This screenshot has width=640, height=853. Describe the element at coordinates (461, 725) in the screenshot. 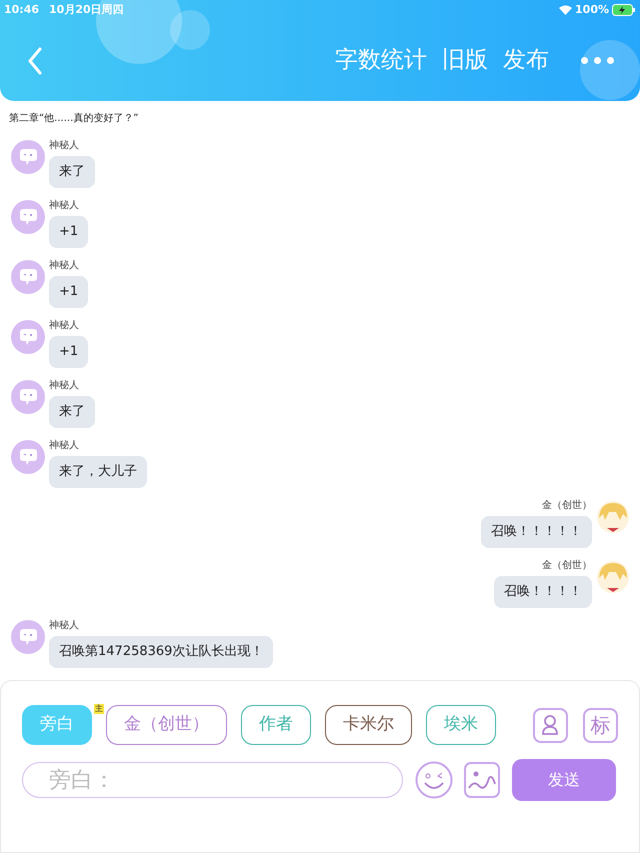

I see `role-chip: 埃米` at that location.